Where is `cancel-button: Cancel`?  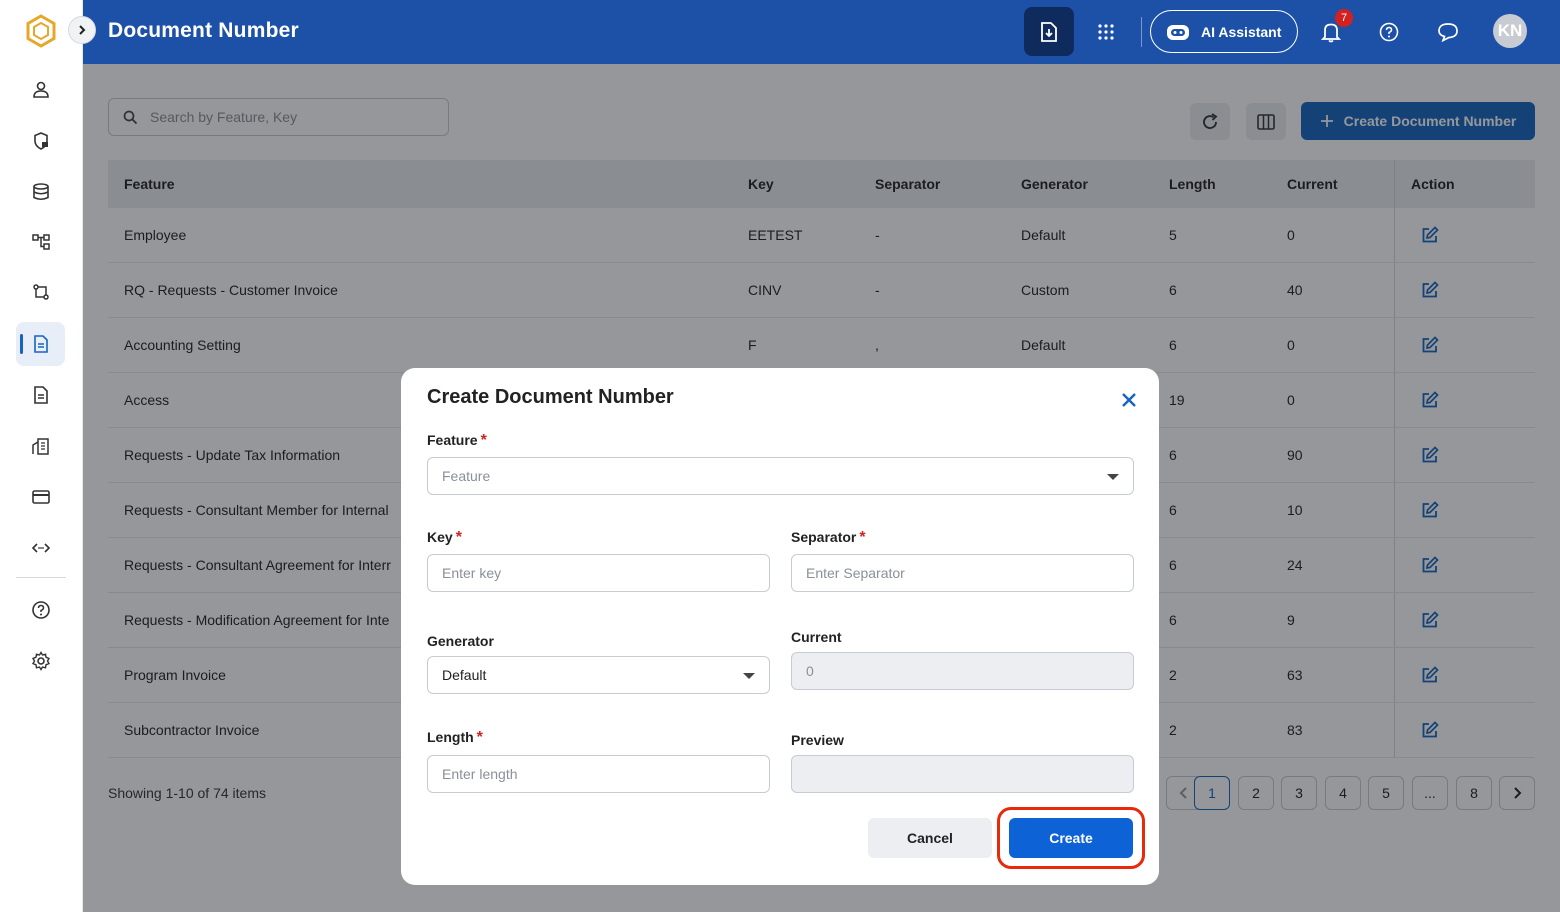 cancel-button: Cancel is located at coordinates (930, 838).